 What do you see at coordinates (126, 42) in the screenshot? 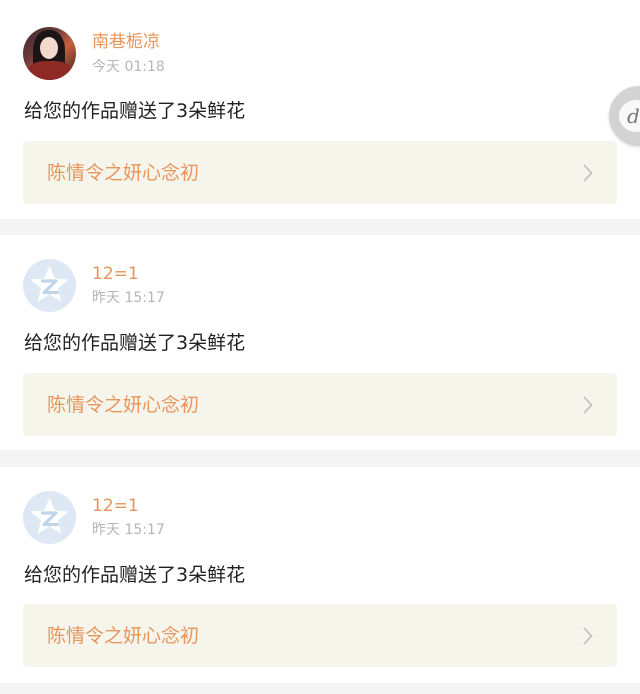
I see `username: 南巷栀凉` at bounding box center [126, 42].